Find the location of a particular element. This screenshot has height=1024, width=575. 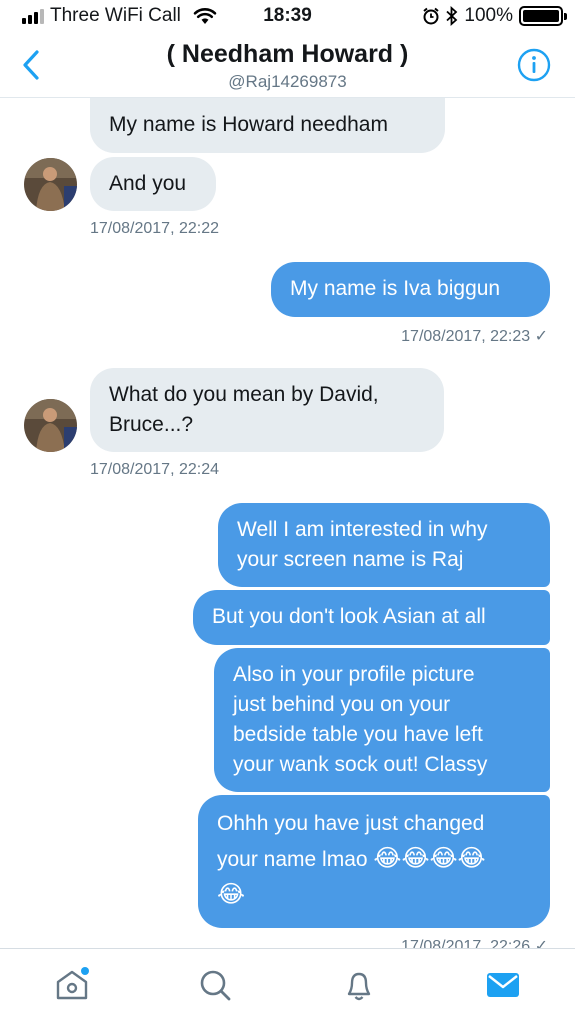

received-message: And you is located at coordinates (153, 184).